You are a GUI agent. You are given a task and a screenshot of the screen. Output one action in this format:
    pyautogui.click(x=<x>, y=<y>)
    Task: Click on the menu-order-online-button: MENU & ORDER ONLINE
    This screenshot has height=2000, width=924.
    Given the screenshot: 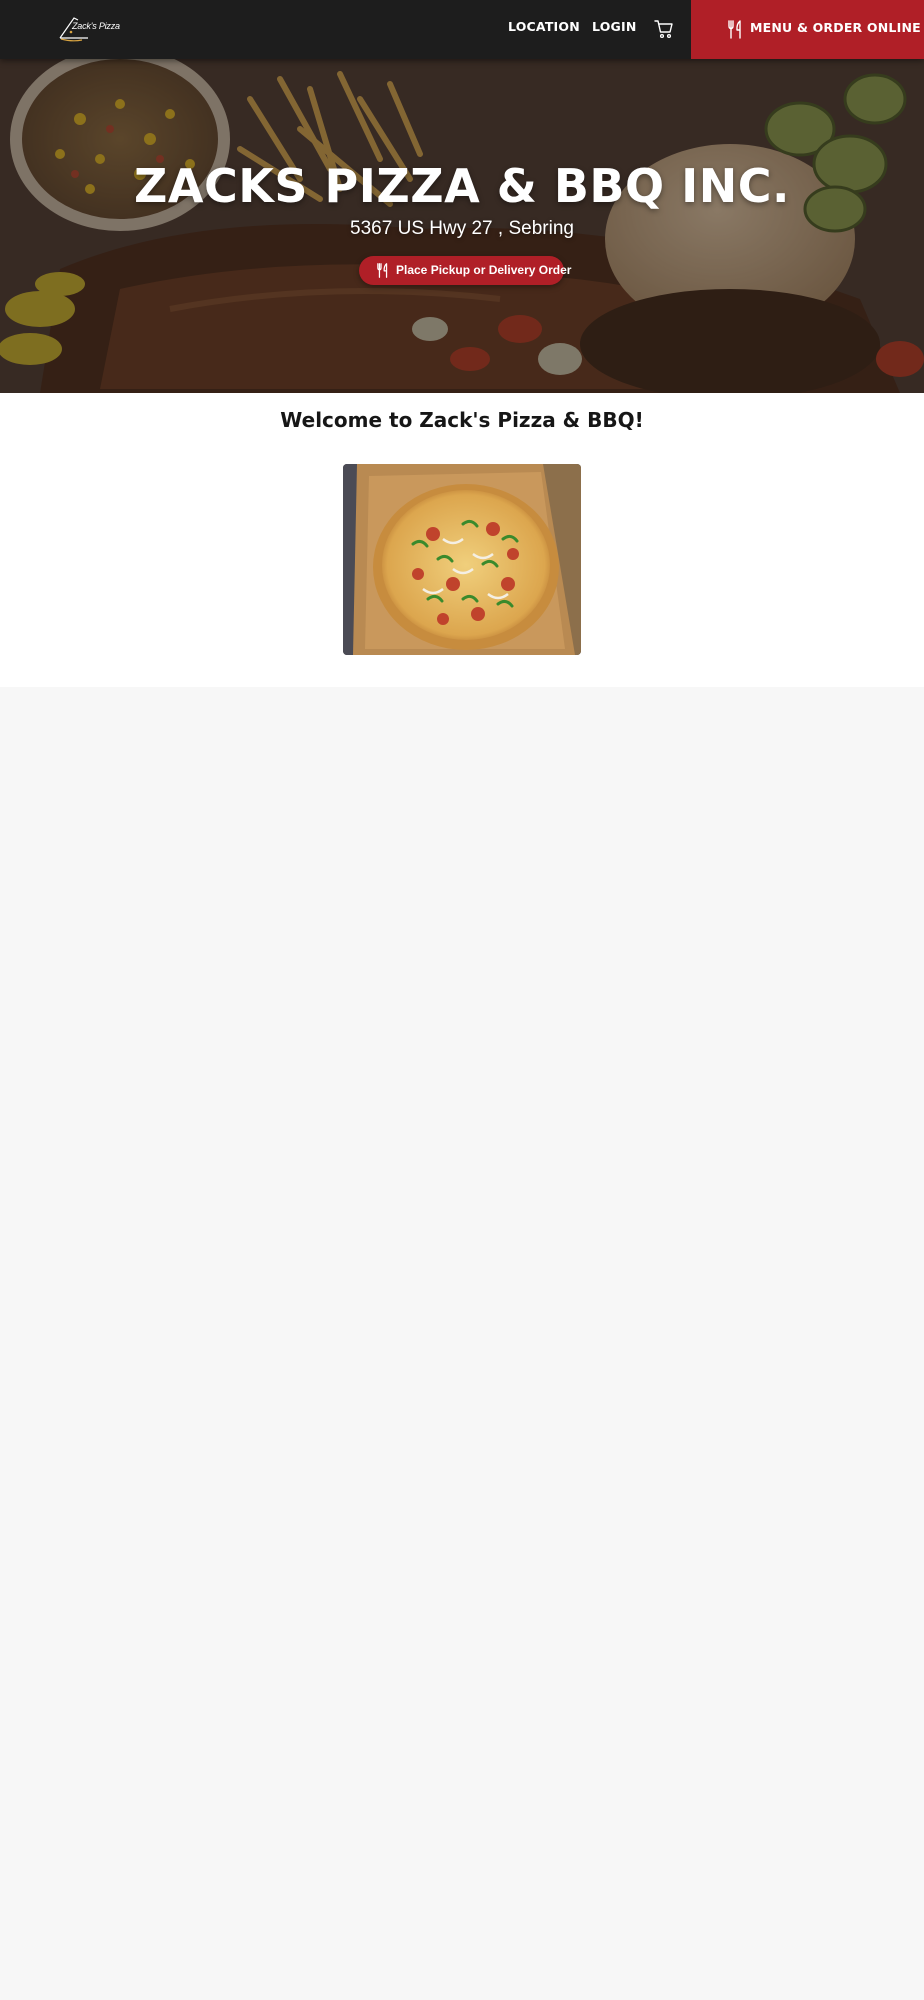 What is the action you would take?
    pyautogui.click(x=807, y=29)
    